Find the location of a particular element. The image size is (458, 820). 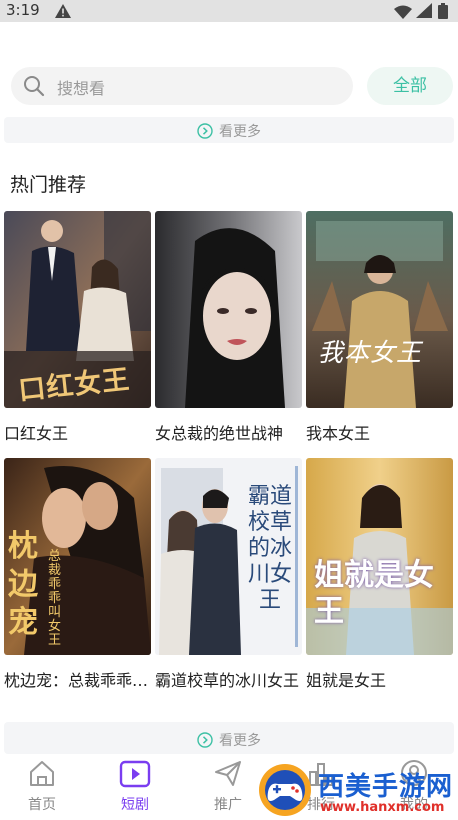

drama-card: 姐就是女王 姐就是女王 is located at coordinates (380, 574).